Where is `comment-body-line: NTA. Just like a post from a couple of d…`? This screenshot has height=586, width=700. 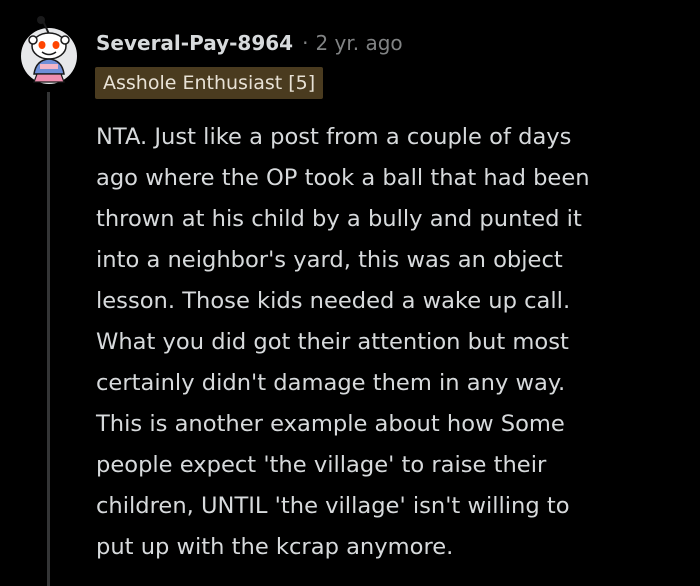
comment-body-line: NTA. Just like a post from a couple of d… is located at coordinates (334, 137).